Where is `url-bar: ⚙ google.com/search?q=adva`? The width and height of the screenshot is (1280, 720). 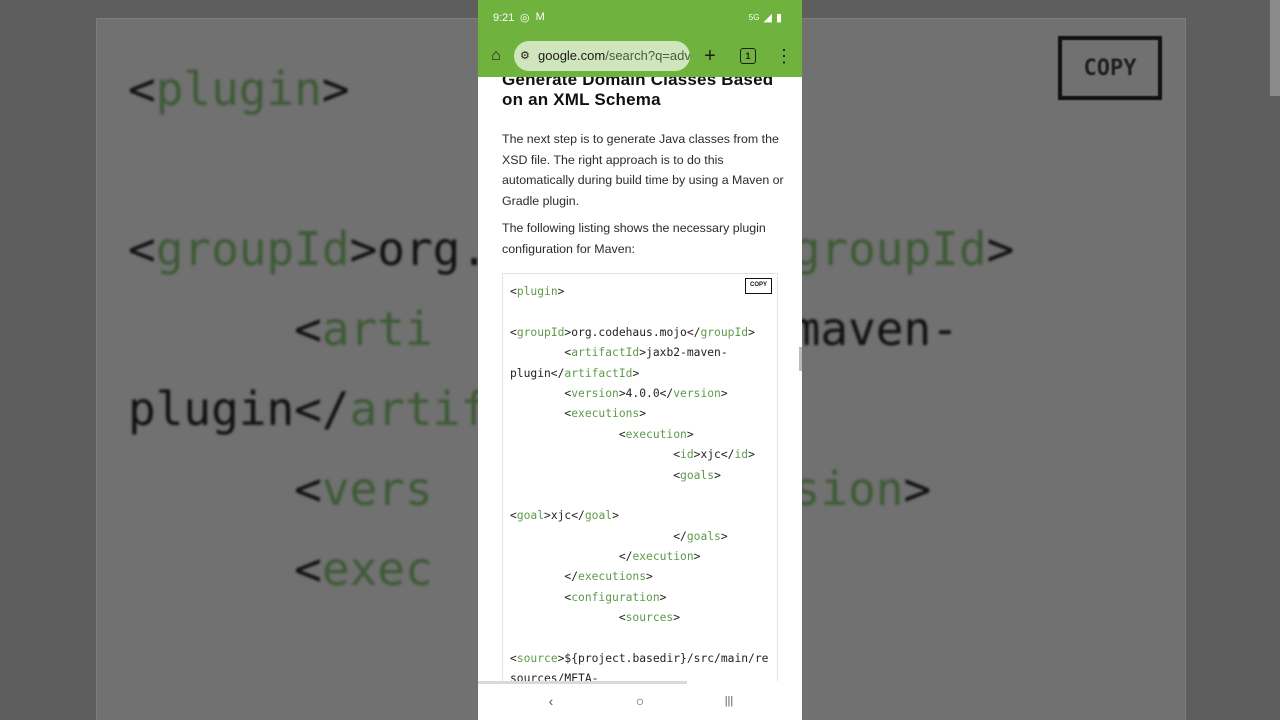 url-bar: ⚙ google.com/search?q=adva is located at coordinates (602, 56).